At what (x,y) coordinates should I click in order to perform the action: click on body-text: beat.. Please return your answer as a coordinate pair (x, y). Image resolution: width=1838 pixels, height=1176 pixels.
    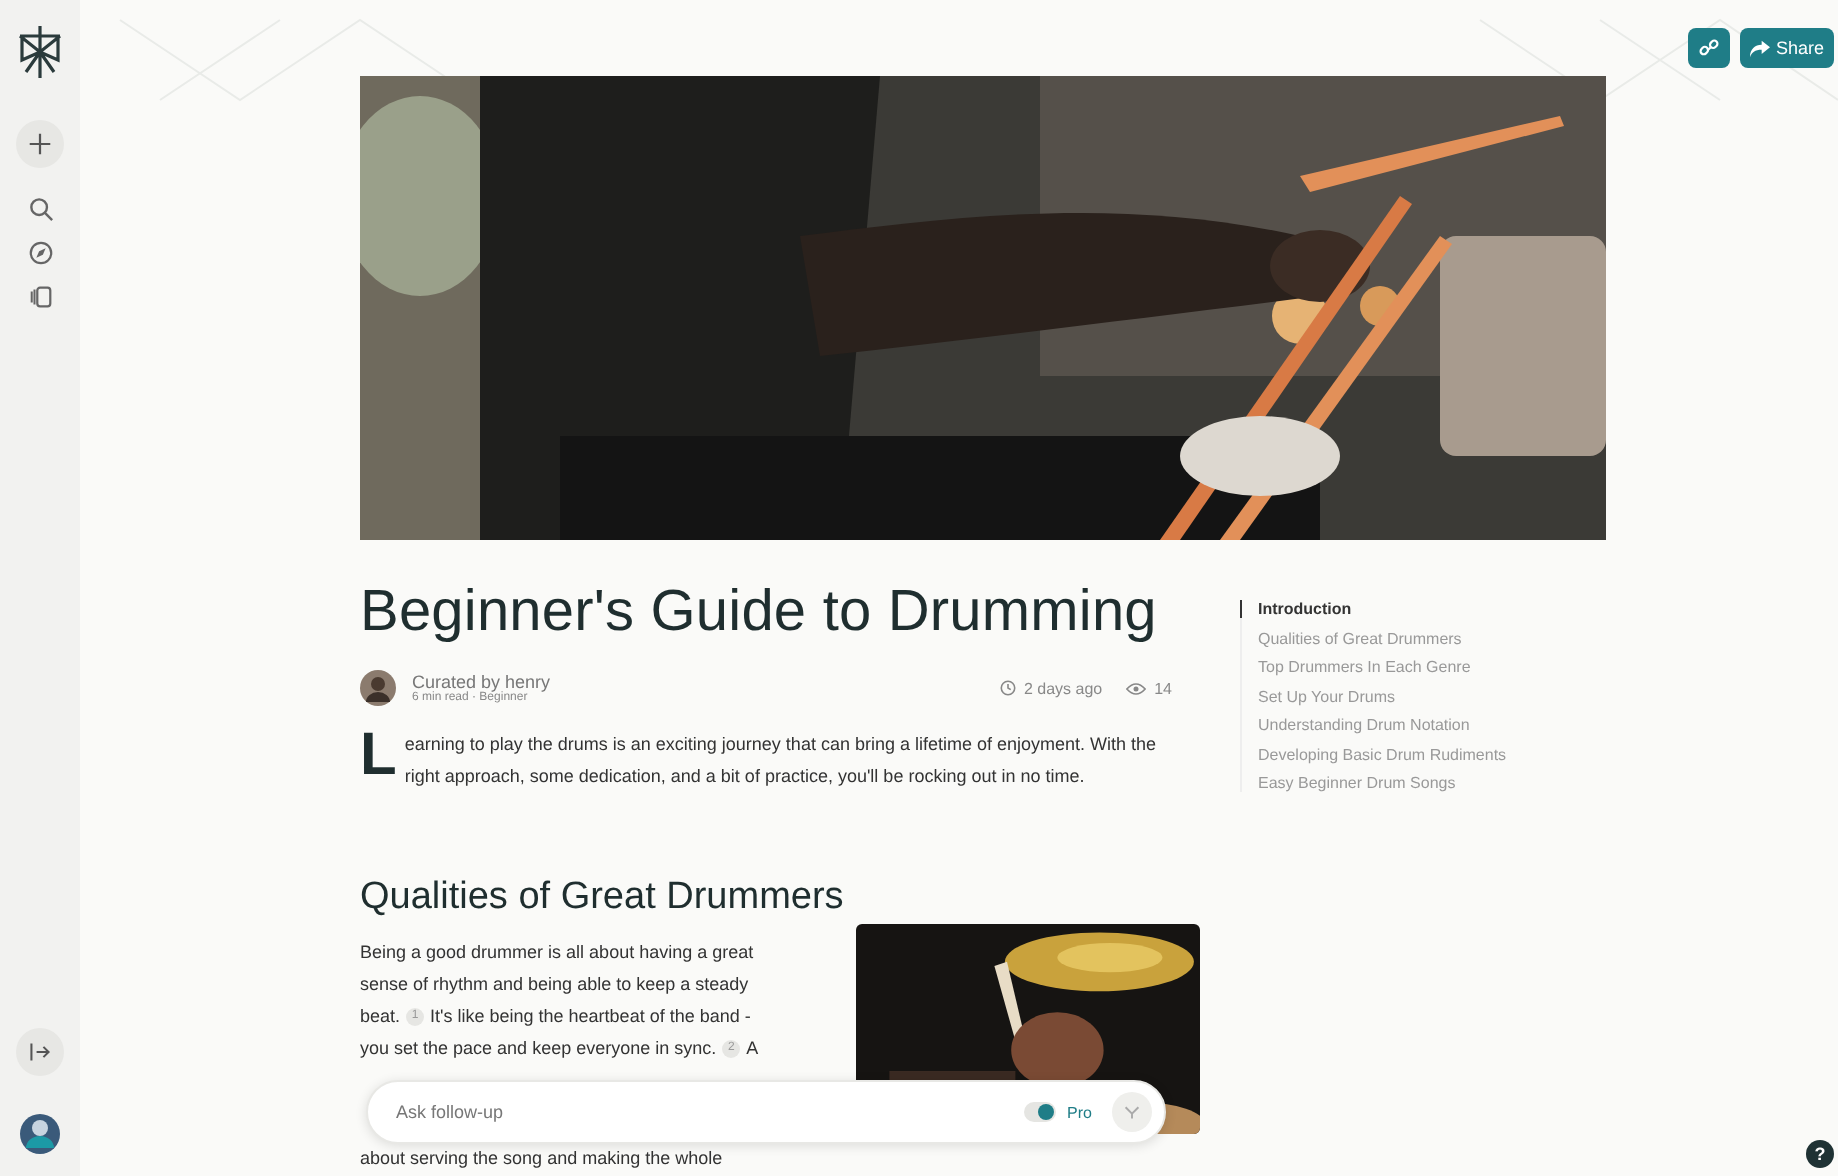
    Looking at the image, I should click on (380, 1017).